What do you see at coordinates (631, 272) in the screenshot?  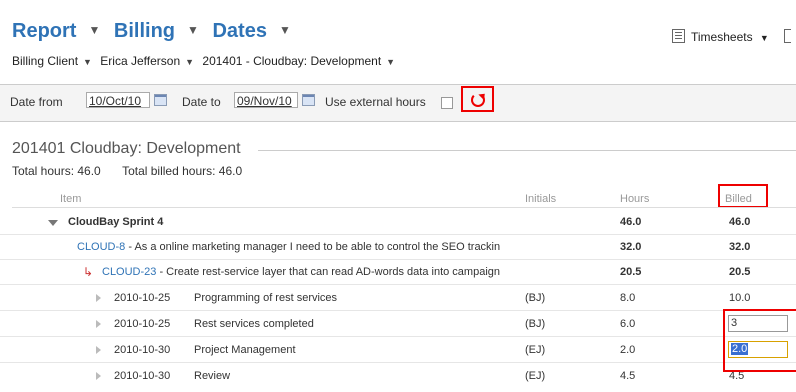 I see `hours-cell: 20.5` at bounding box center [631, 272].